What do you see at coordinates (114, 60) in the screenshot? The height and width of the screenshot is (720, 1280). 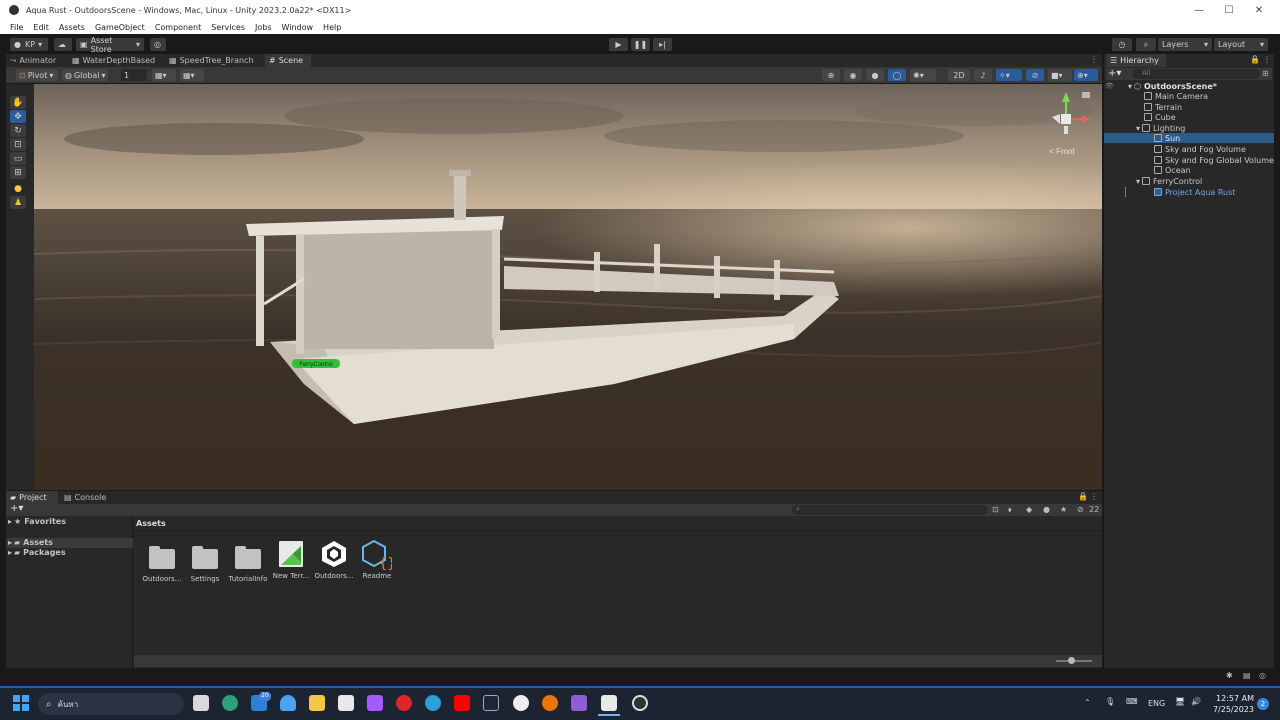 I see `tab-waterdepthbased: ▦ WaterDepthBased` at bounding box center [114, 60].